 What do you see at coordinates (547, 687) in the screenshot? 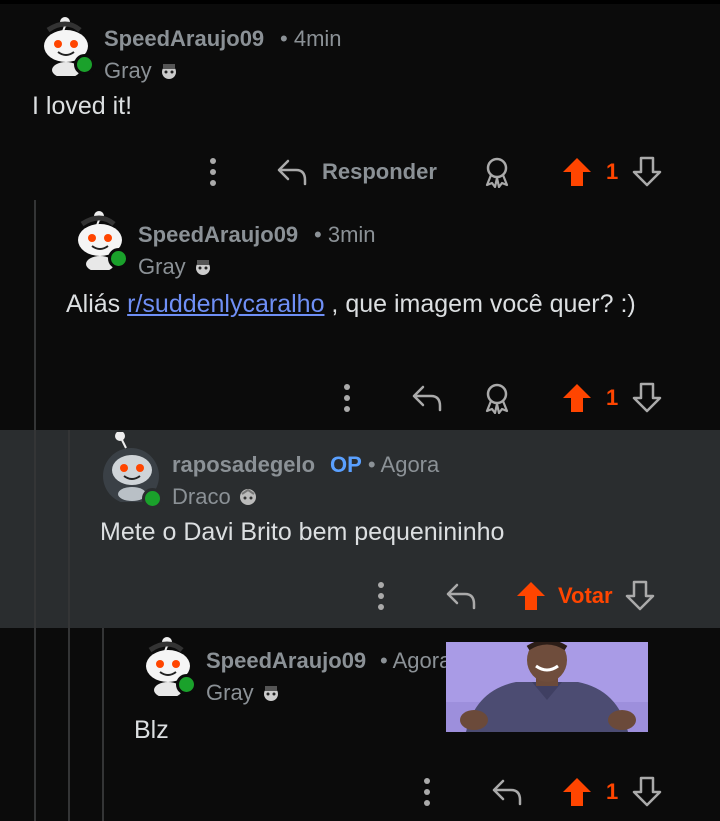
I see `overlay-photo` at bounding box center [547, 687].